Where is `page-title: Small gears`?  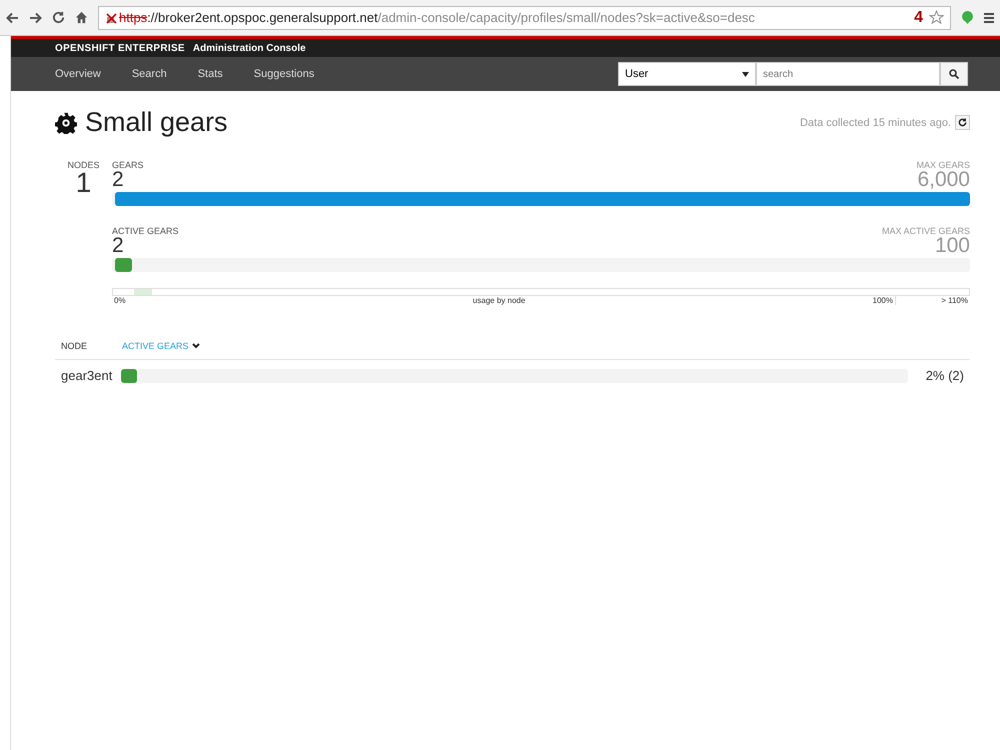 page-title: Small gears is located at coordinates (156, 122).